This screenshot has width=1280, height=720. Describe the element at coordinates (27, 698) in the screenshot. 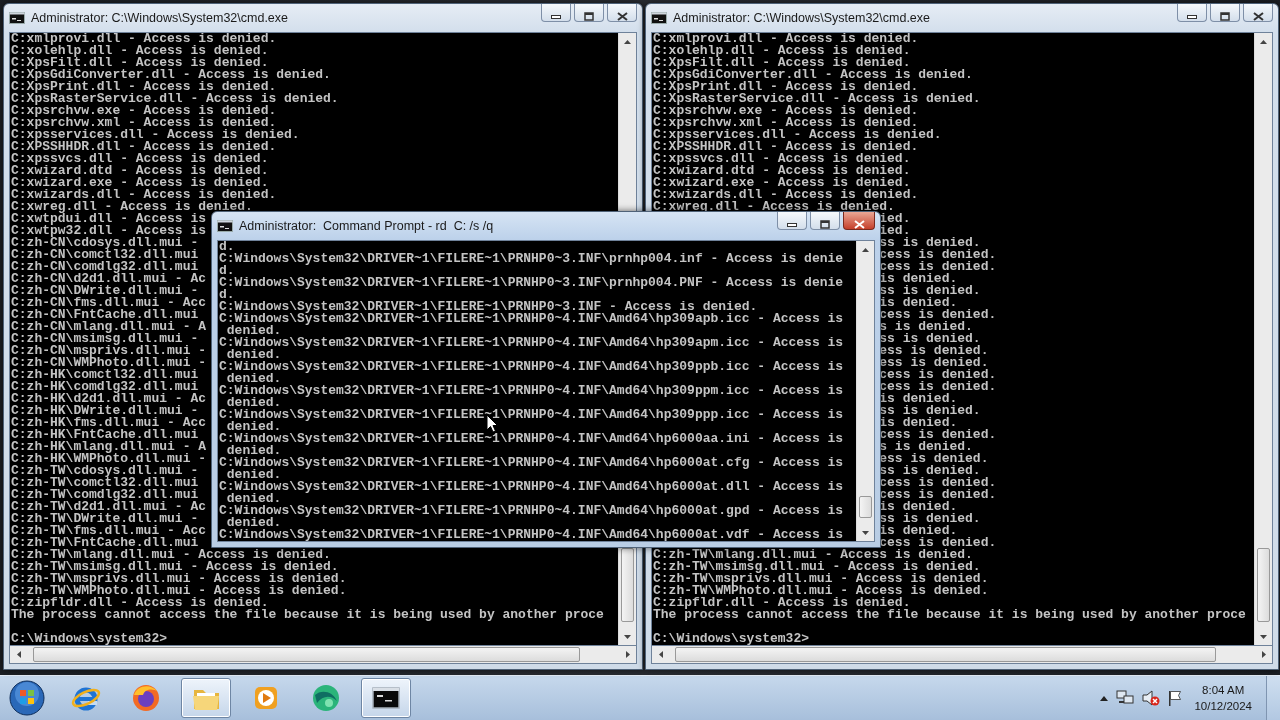

I see `start-orb-icon` at that location.